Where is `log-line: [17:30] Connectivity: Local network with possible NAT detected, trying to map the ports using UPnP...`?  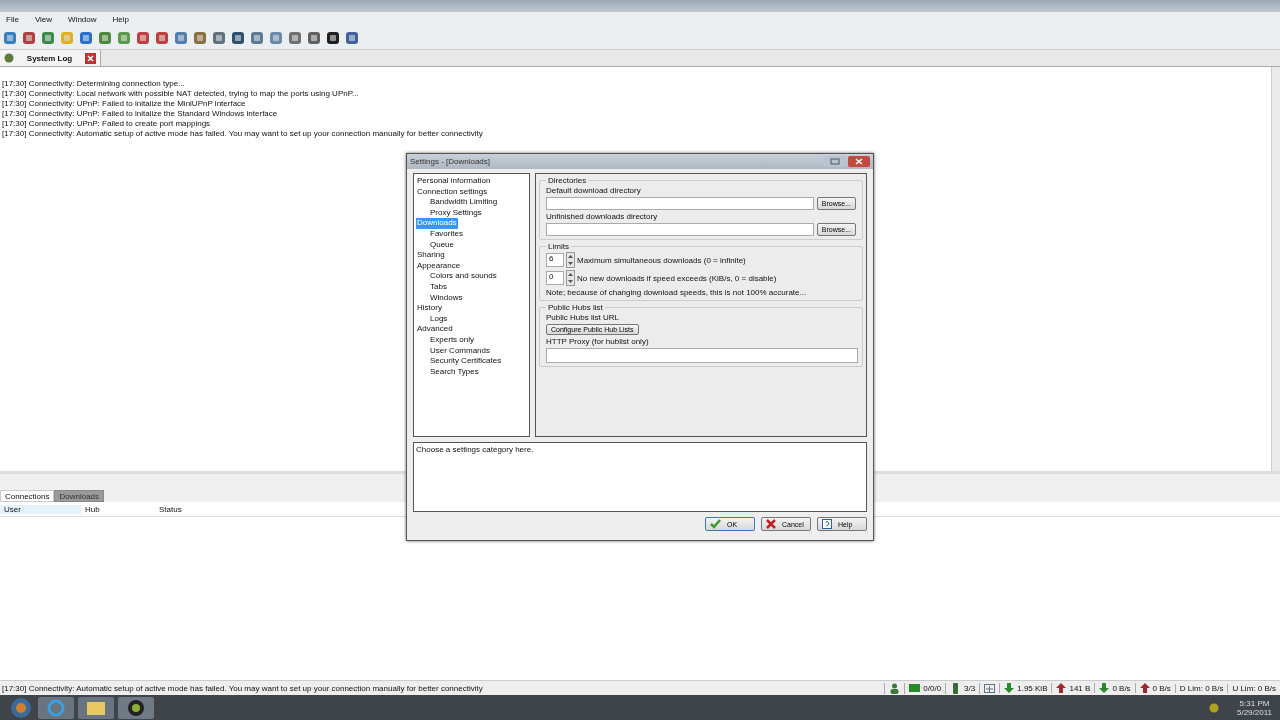 log-line: [17:30] Connectivity: Local network with possible NAT detected, trying to map the ports using UPnP... is located at coordinates (181, 94).